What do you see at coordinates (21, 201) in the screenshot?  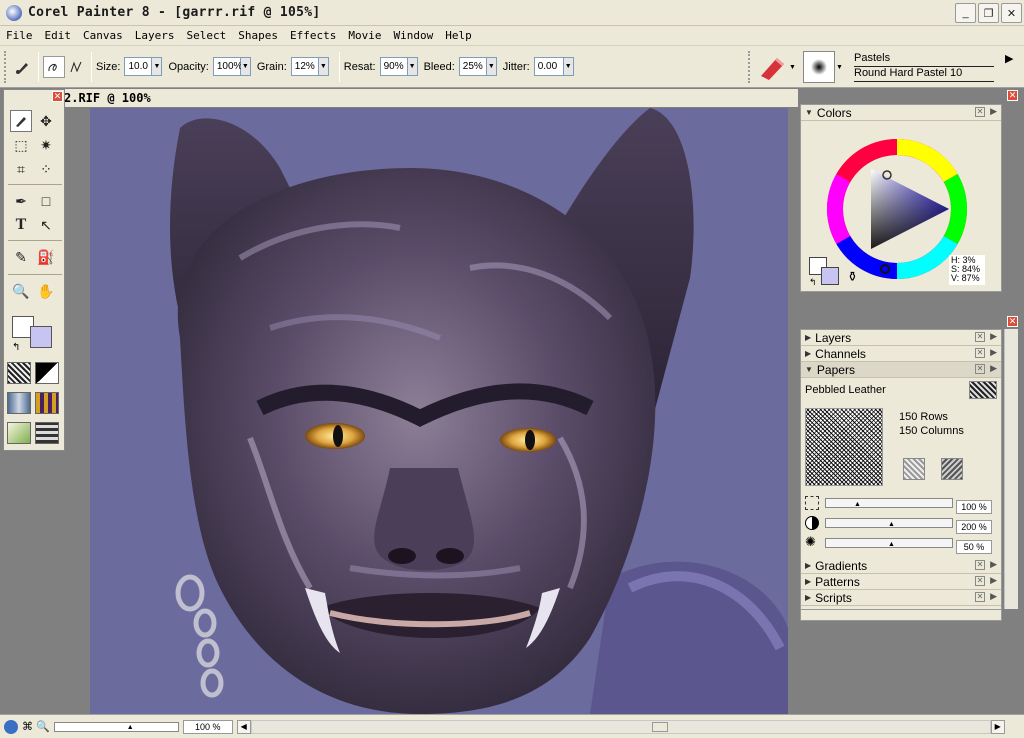 I see `pen-icon: ✒` at bounding box center [21, 201].